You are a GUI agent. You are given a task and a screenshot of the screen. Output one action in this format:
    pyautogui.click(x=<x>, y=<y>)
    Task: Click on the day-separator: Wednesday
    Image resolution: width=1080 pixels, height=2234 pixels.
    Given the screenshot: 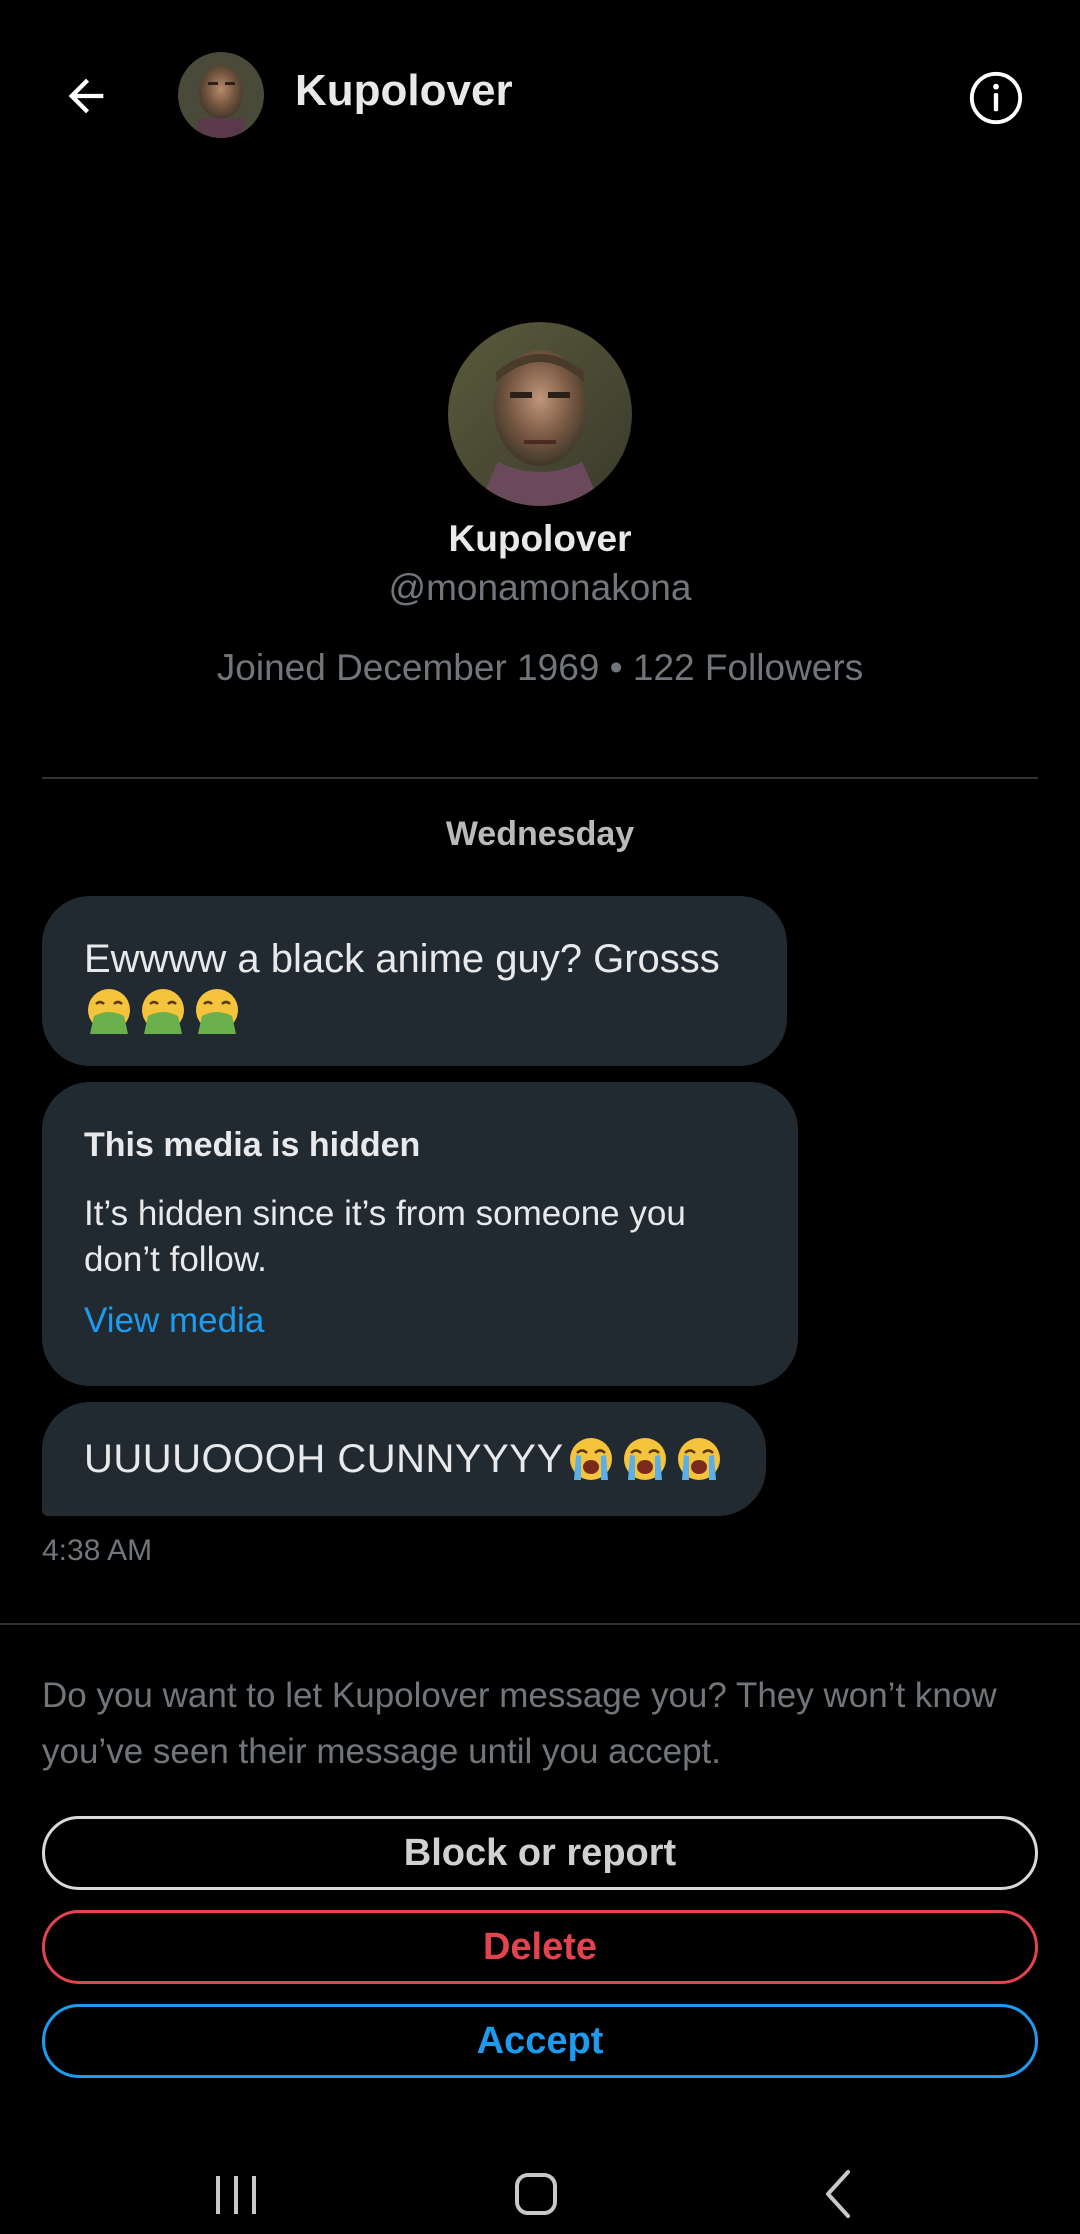 What is the action you would take?
    pyautogui.click(x=540, y=834)
    